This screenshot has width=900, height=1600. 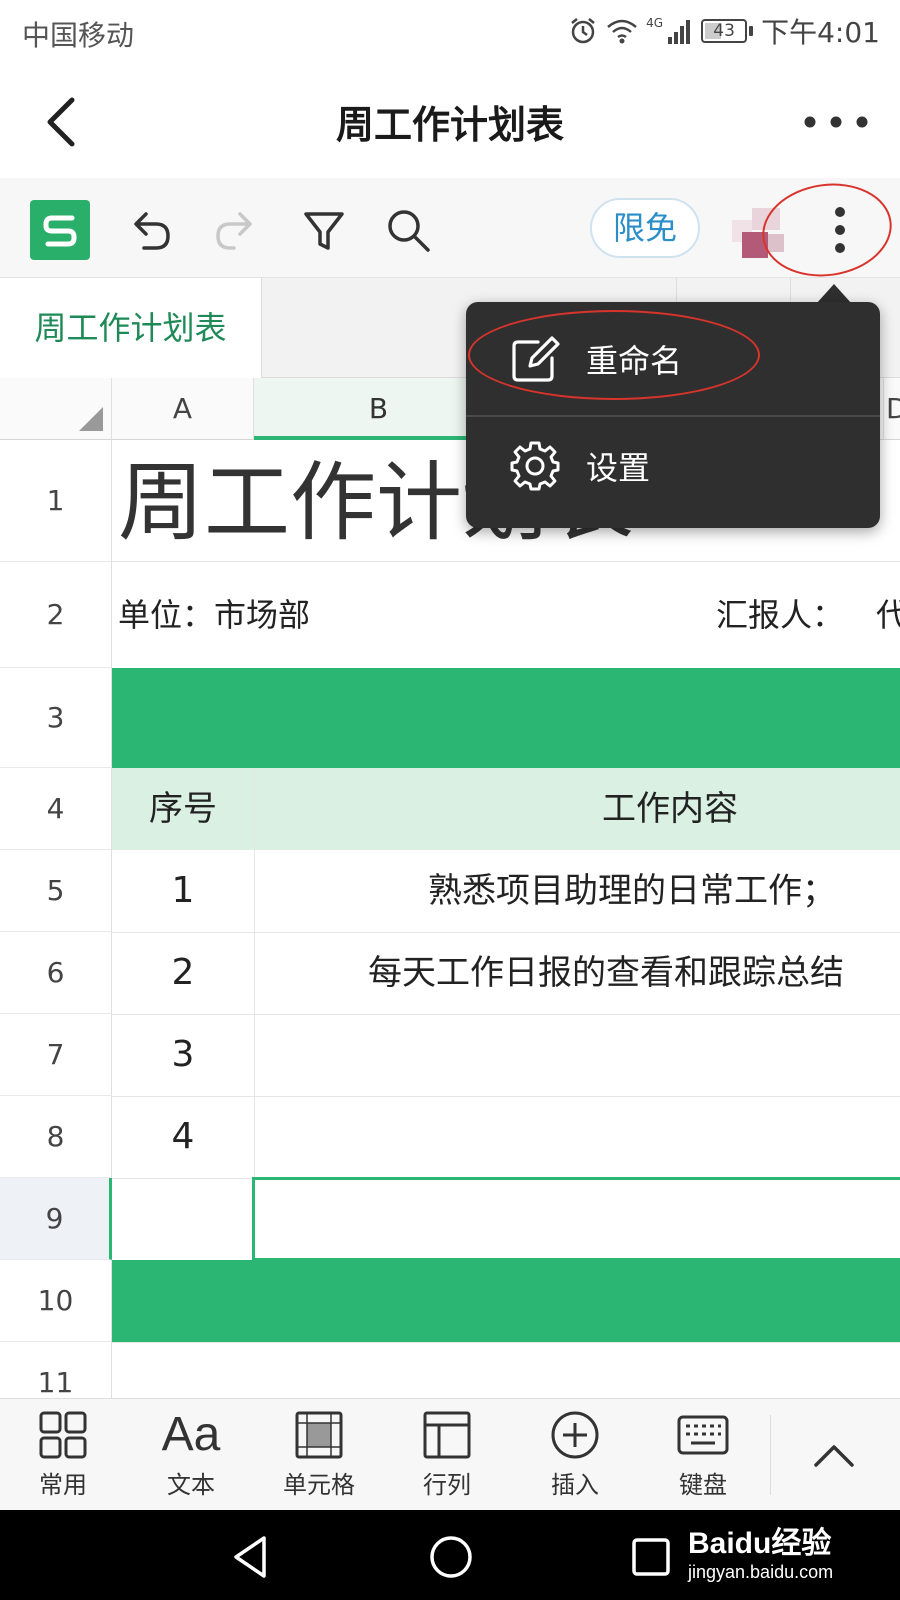 What do you see at coordinates (56, 718) in the screenshot?
I see `row-header-3: 3` at bounding box center [56, 718].